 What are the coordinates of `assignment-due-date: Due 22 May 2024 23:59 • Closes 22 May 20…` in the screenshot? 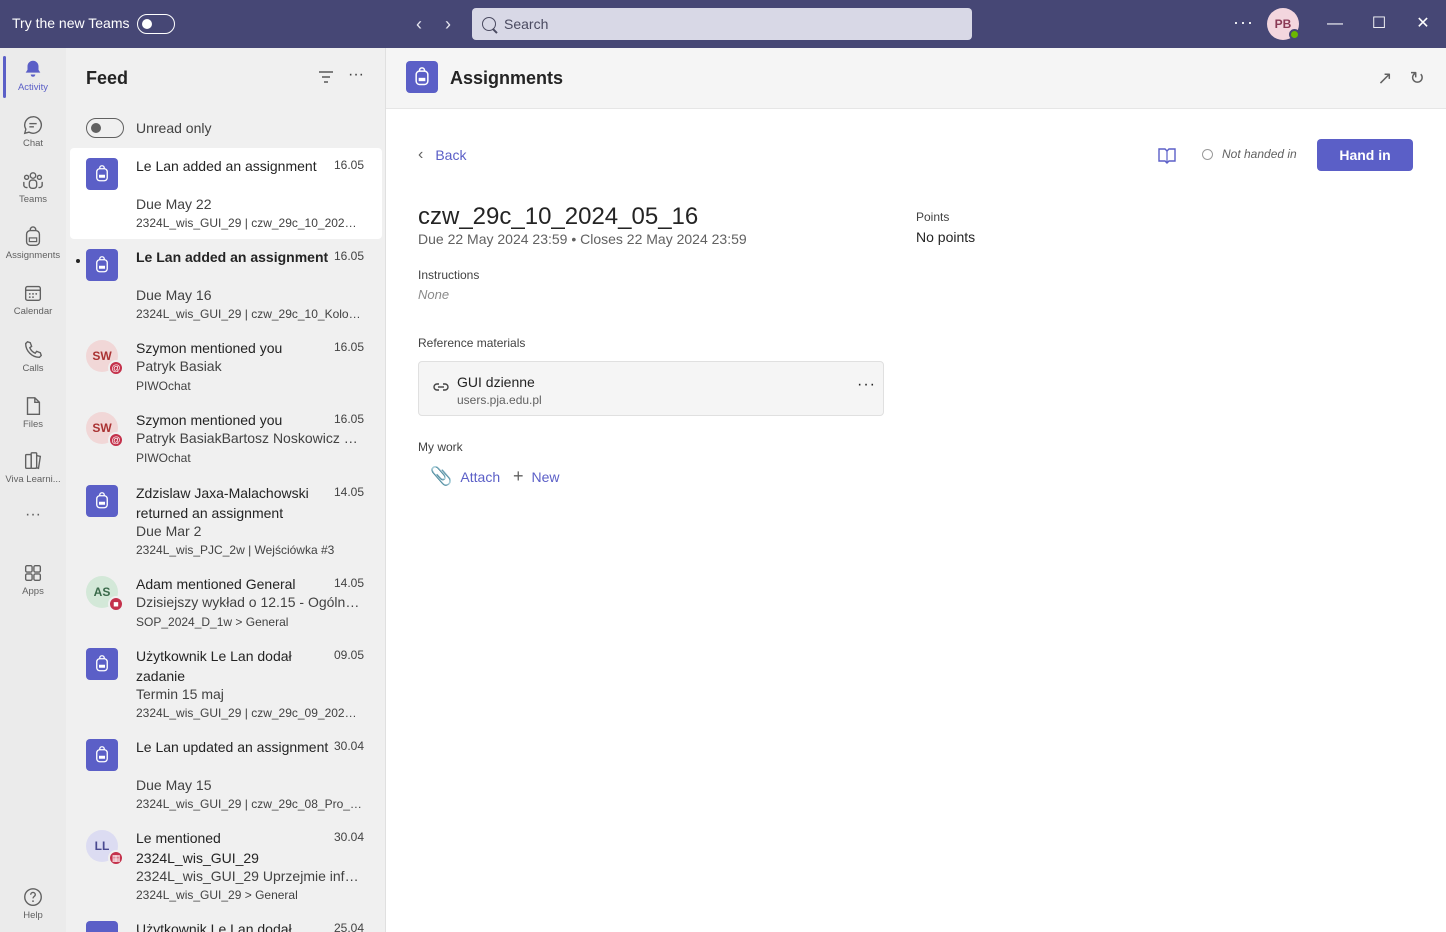 It's located at (582, 239).